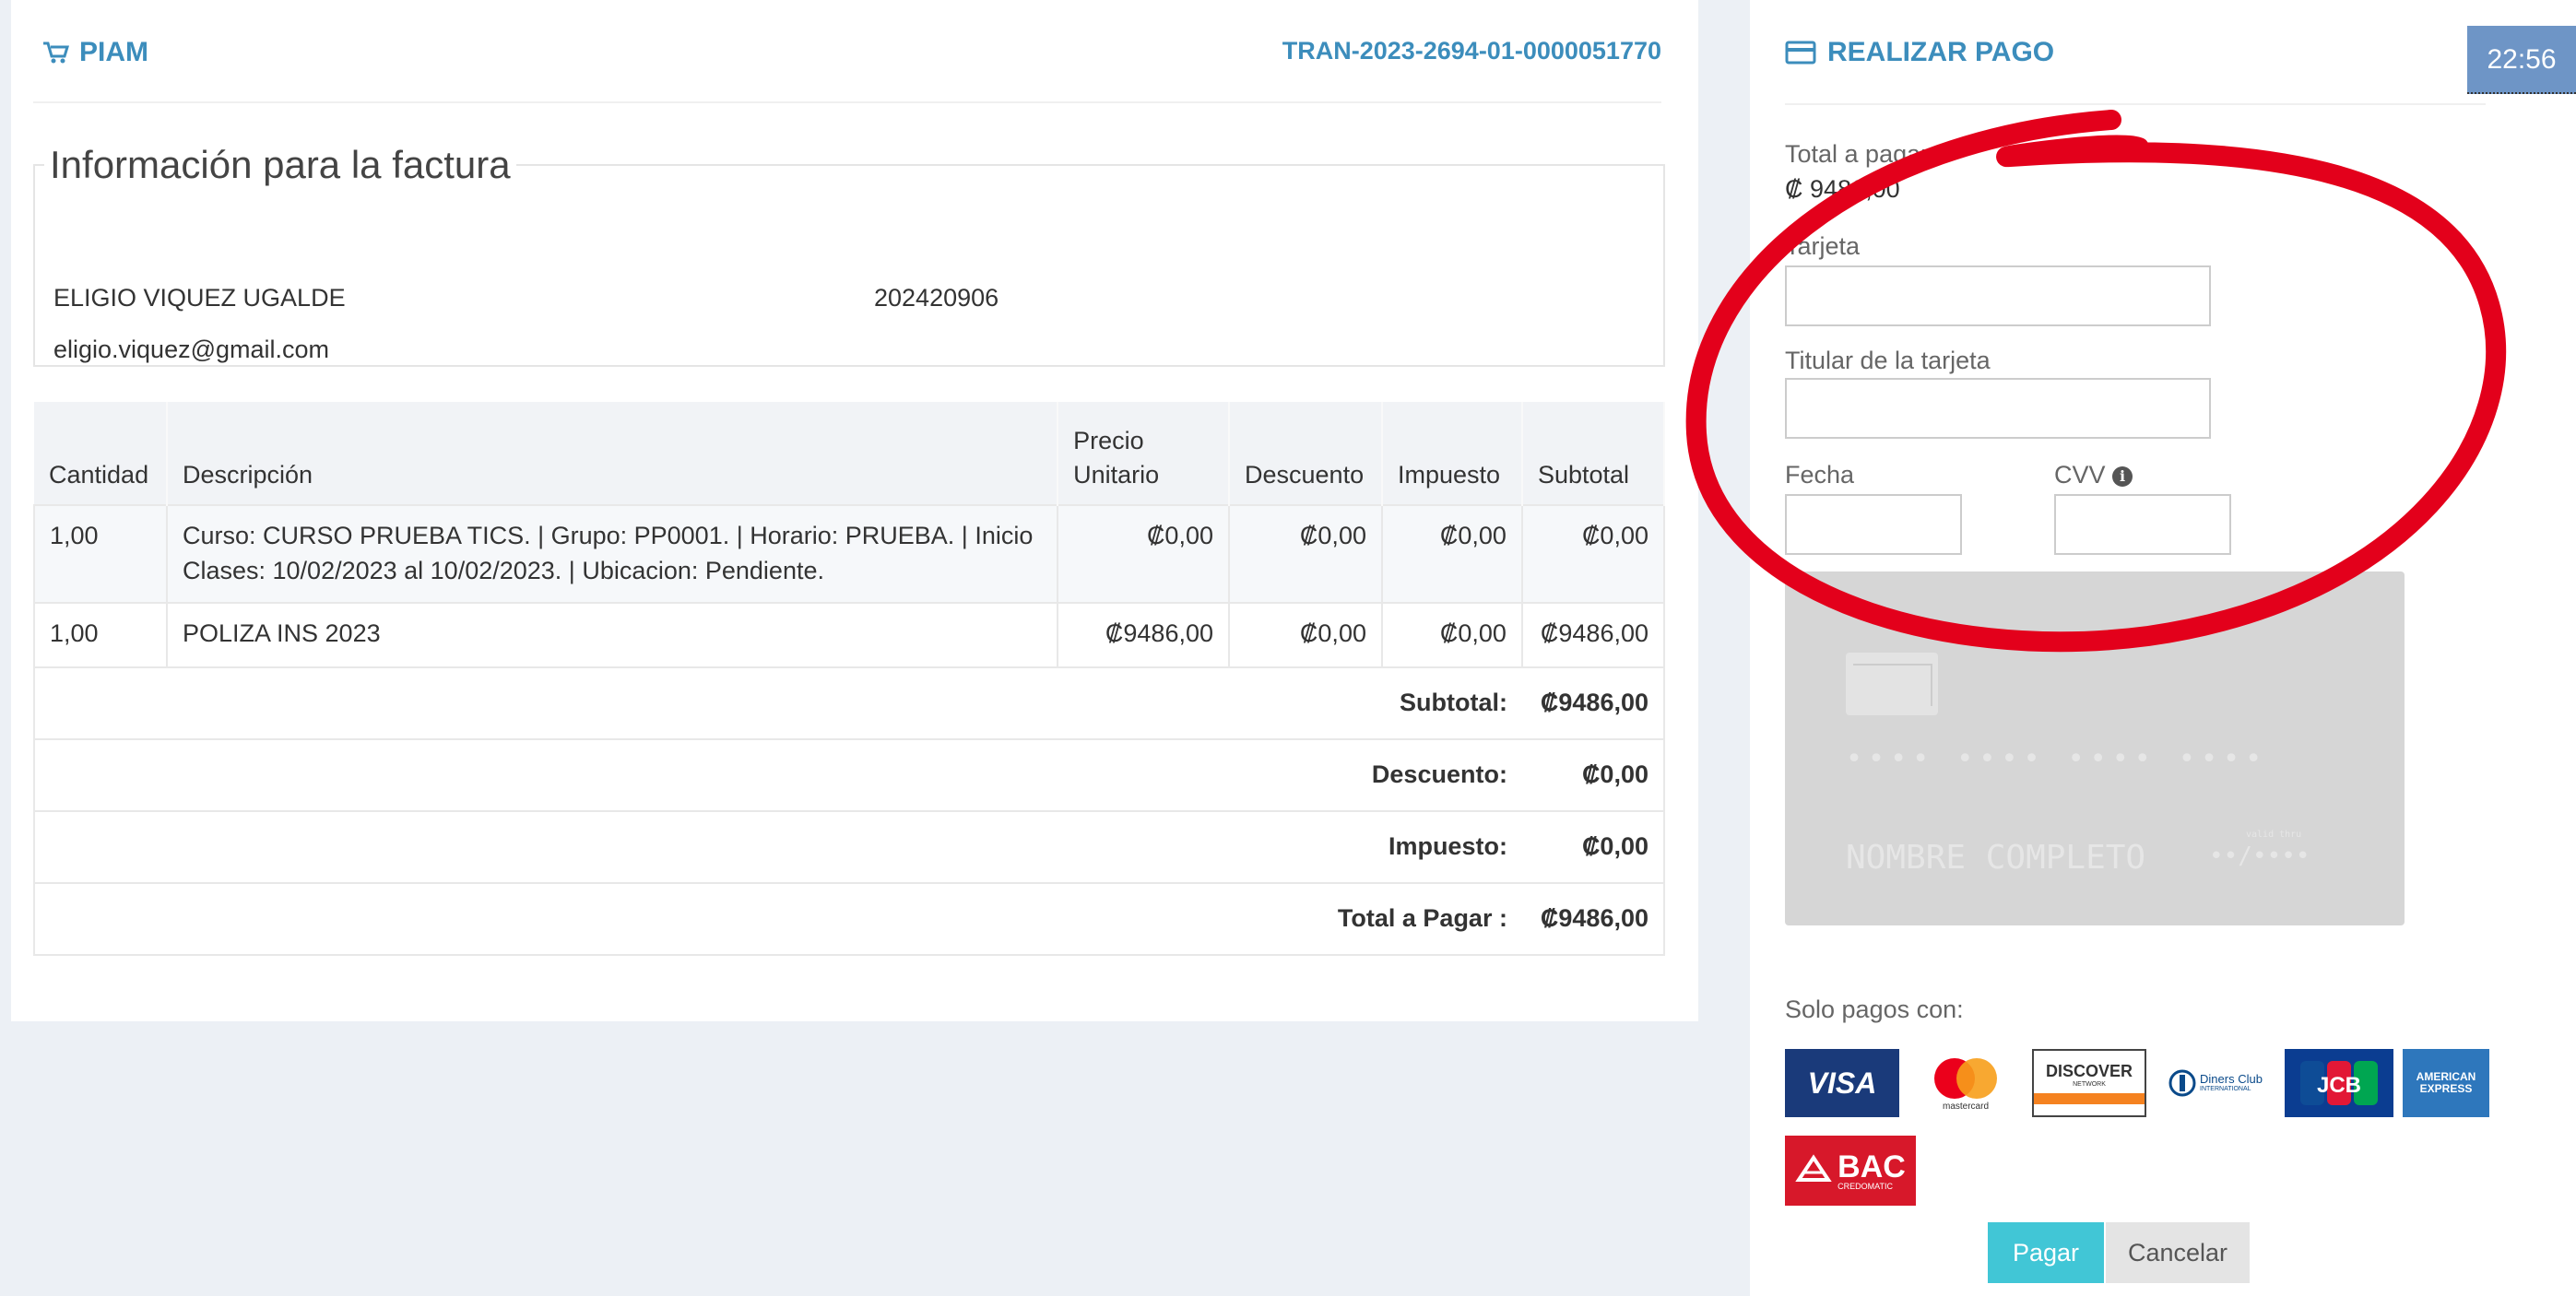 Image resolution: width=2576 pixels, height=1296 pixels. I want to click on payment-header: REALIZAR PAGO, so click(2135, 71).